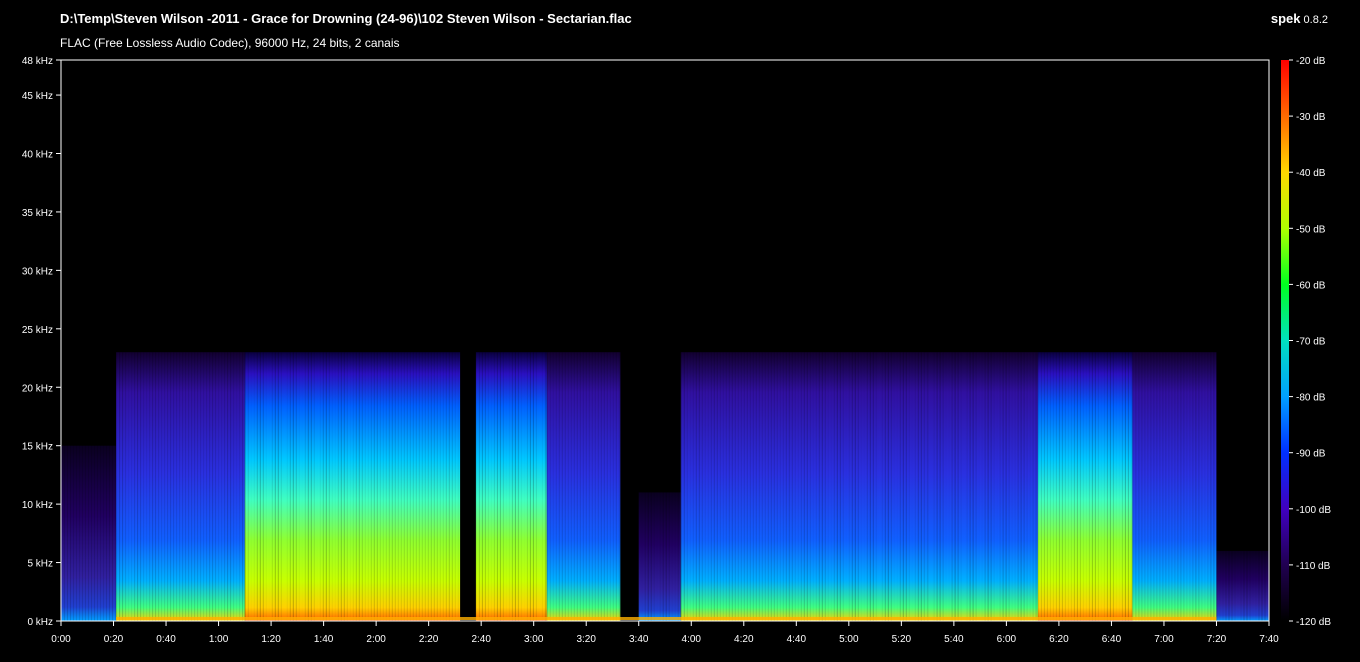  Describe the element at coordinates (37, 388) in the screenshot. I see `frequency-tick-label: 20 kHz` at that location.